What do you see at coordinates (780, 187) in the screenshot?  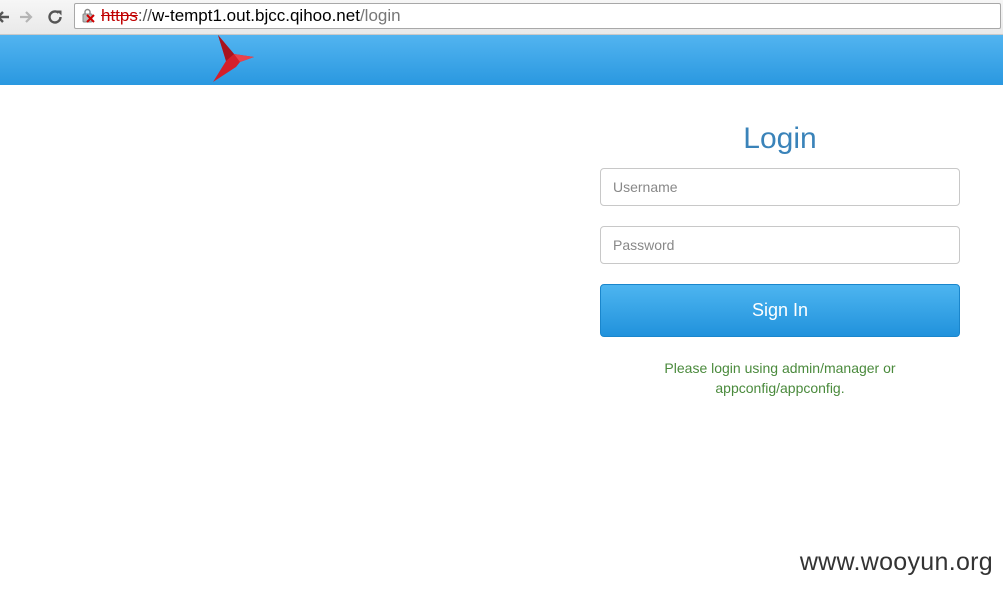 I see `username-input` at bounding box center [780, 187].